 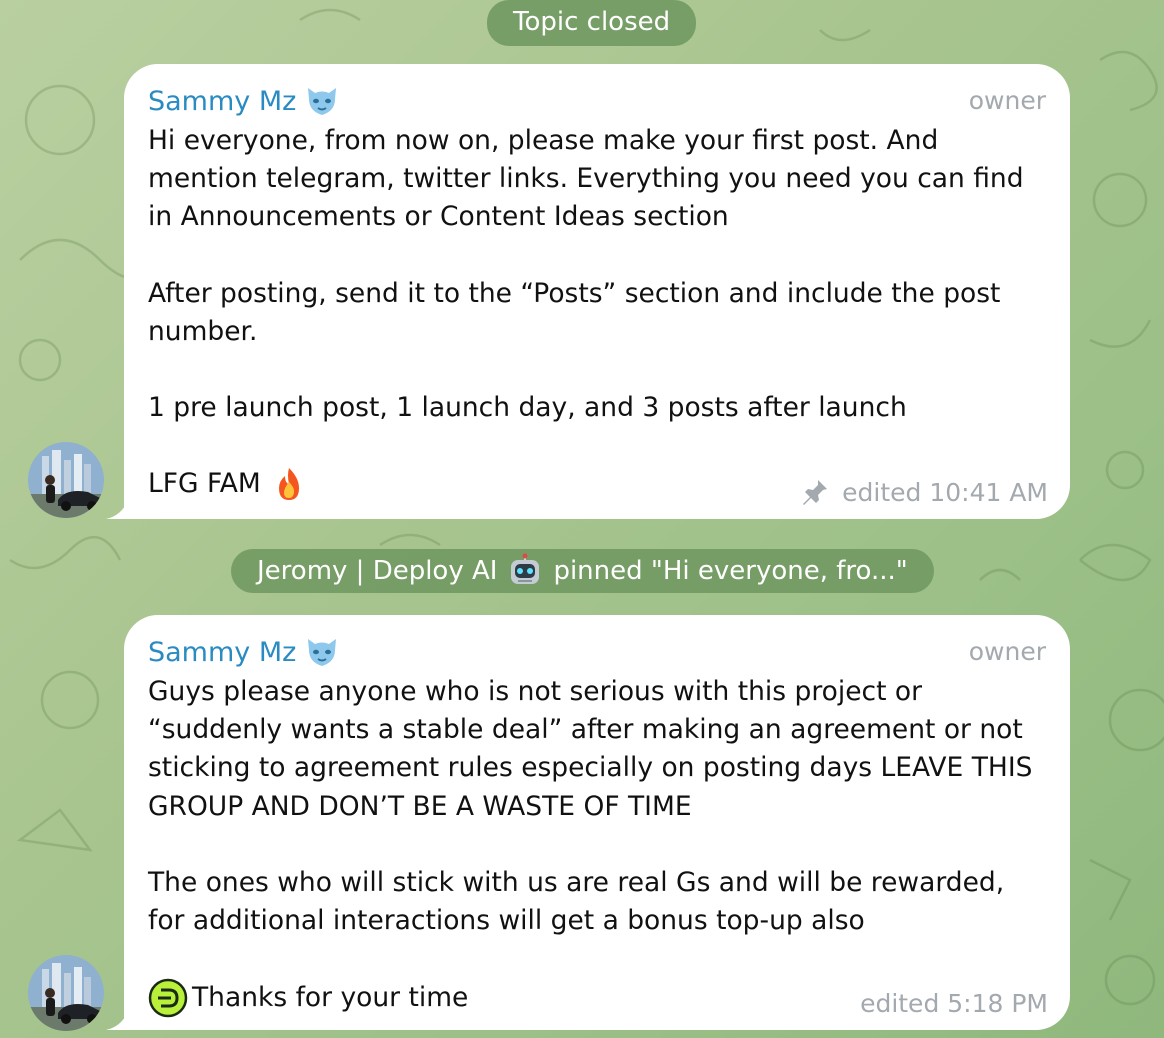 I want to click on robot-emoji-icon, so click(x=525, y=568).